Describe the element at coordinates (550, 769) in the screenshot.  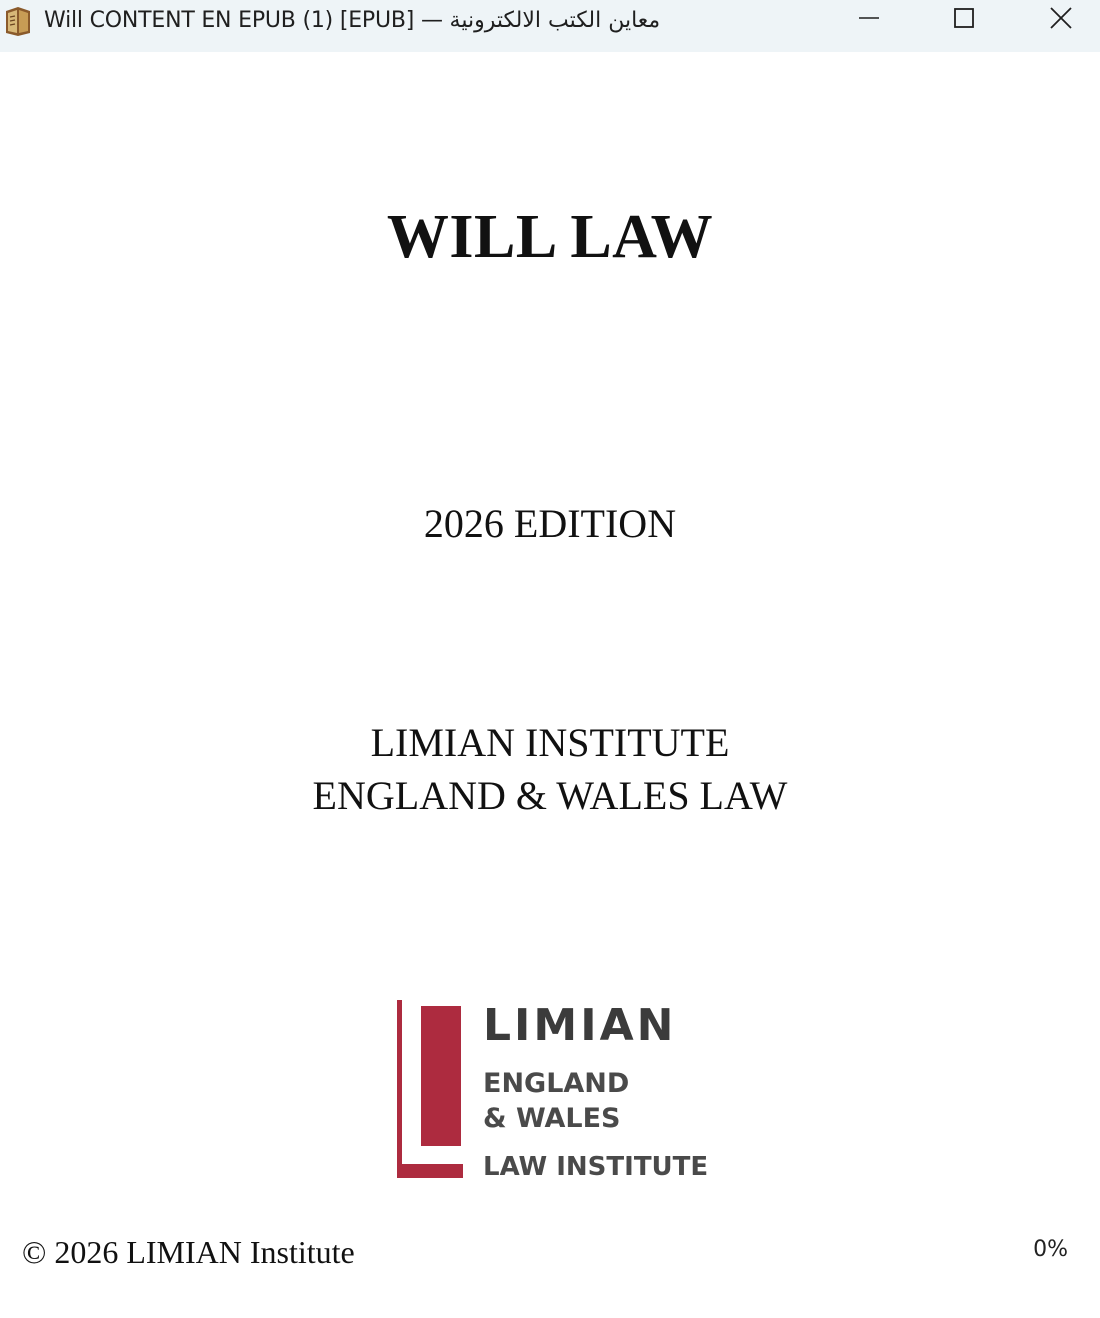
I see `publisher-block: LIMIAN INSTITUTE ENGLAND & WALES LAW` at that location.